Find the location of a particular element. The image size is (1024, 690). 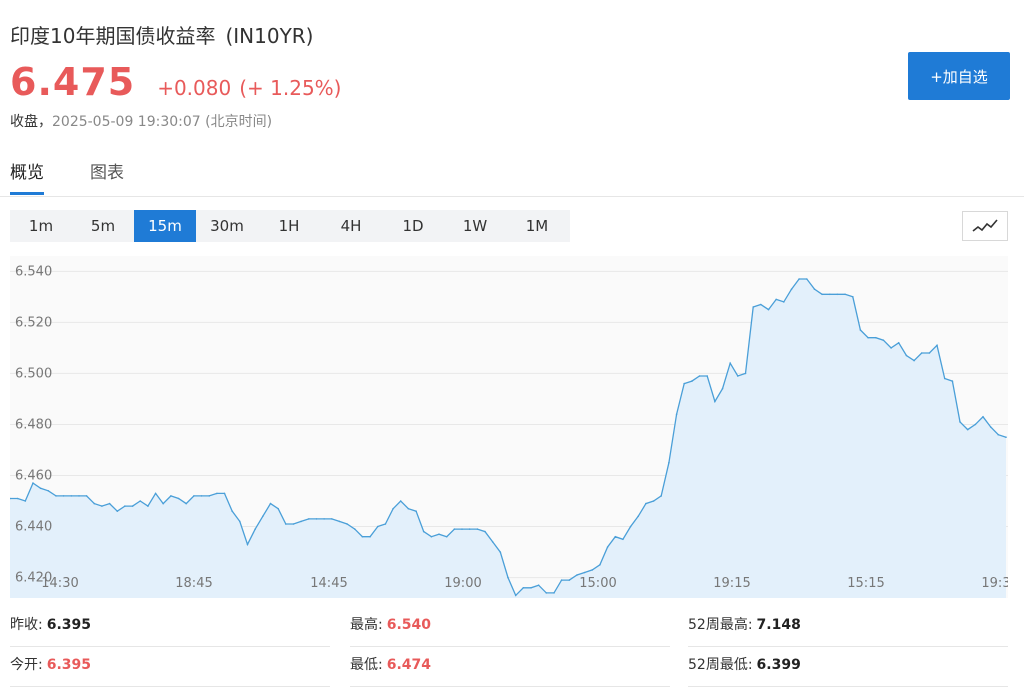

x-tick-label: 15:15 is located at coordinates (865, 583).